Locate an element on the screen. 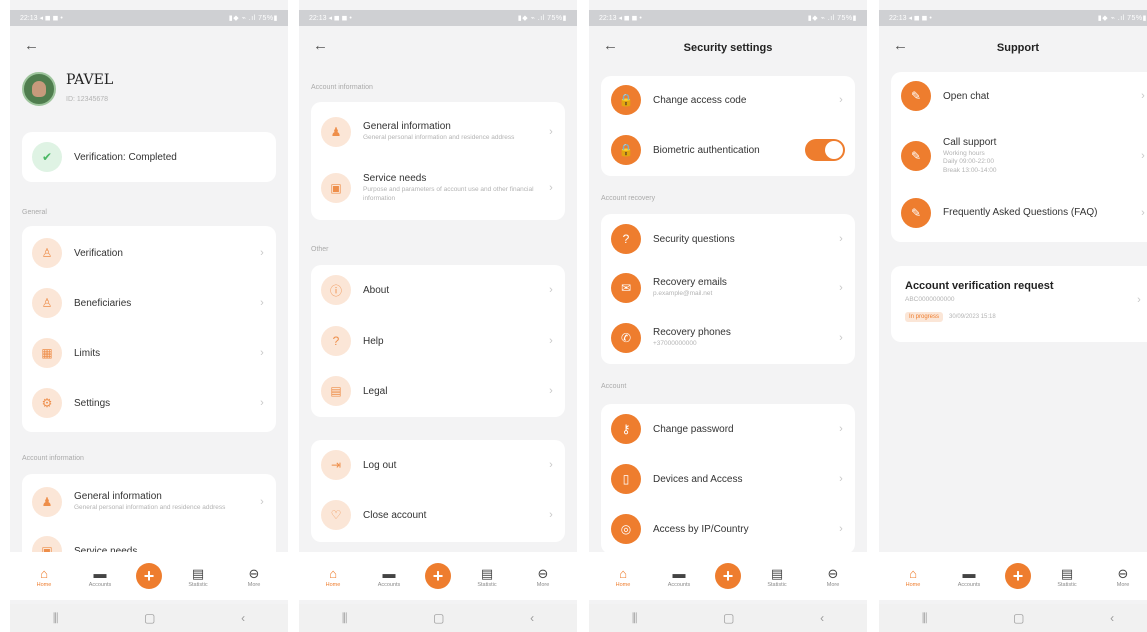 The width and height of the screenshot is (1147, 632). verification-status-text: Verification: Completed is located at coordinates (125, 157).